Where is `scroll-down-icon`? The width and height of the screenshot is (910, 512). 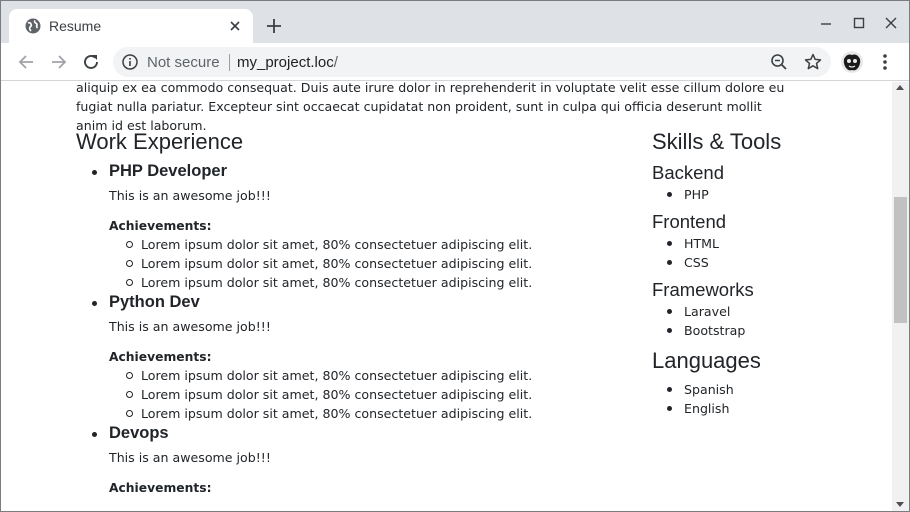 scroll-down-icon is located at coordinates (900, 504).